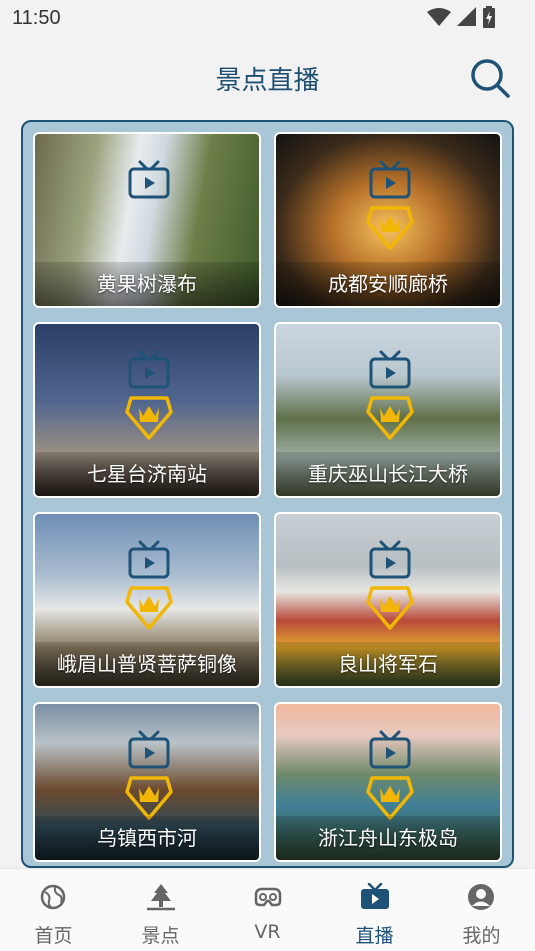 The height and width of the screenshot is (951, 535). I want to click on tree-icon, so click(161, 897).